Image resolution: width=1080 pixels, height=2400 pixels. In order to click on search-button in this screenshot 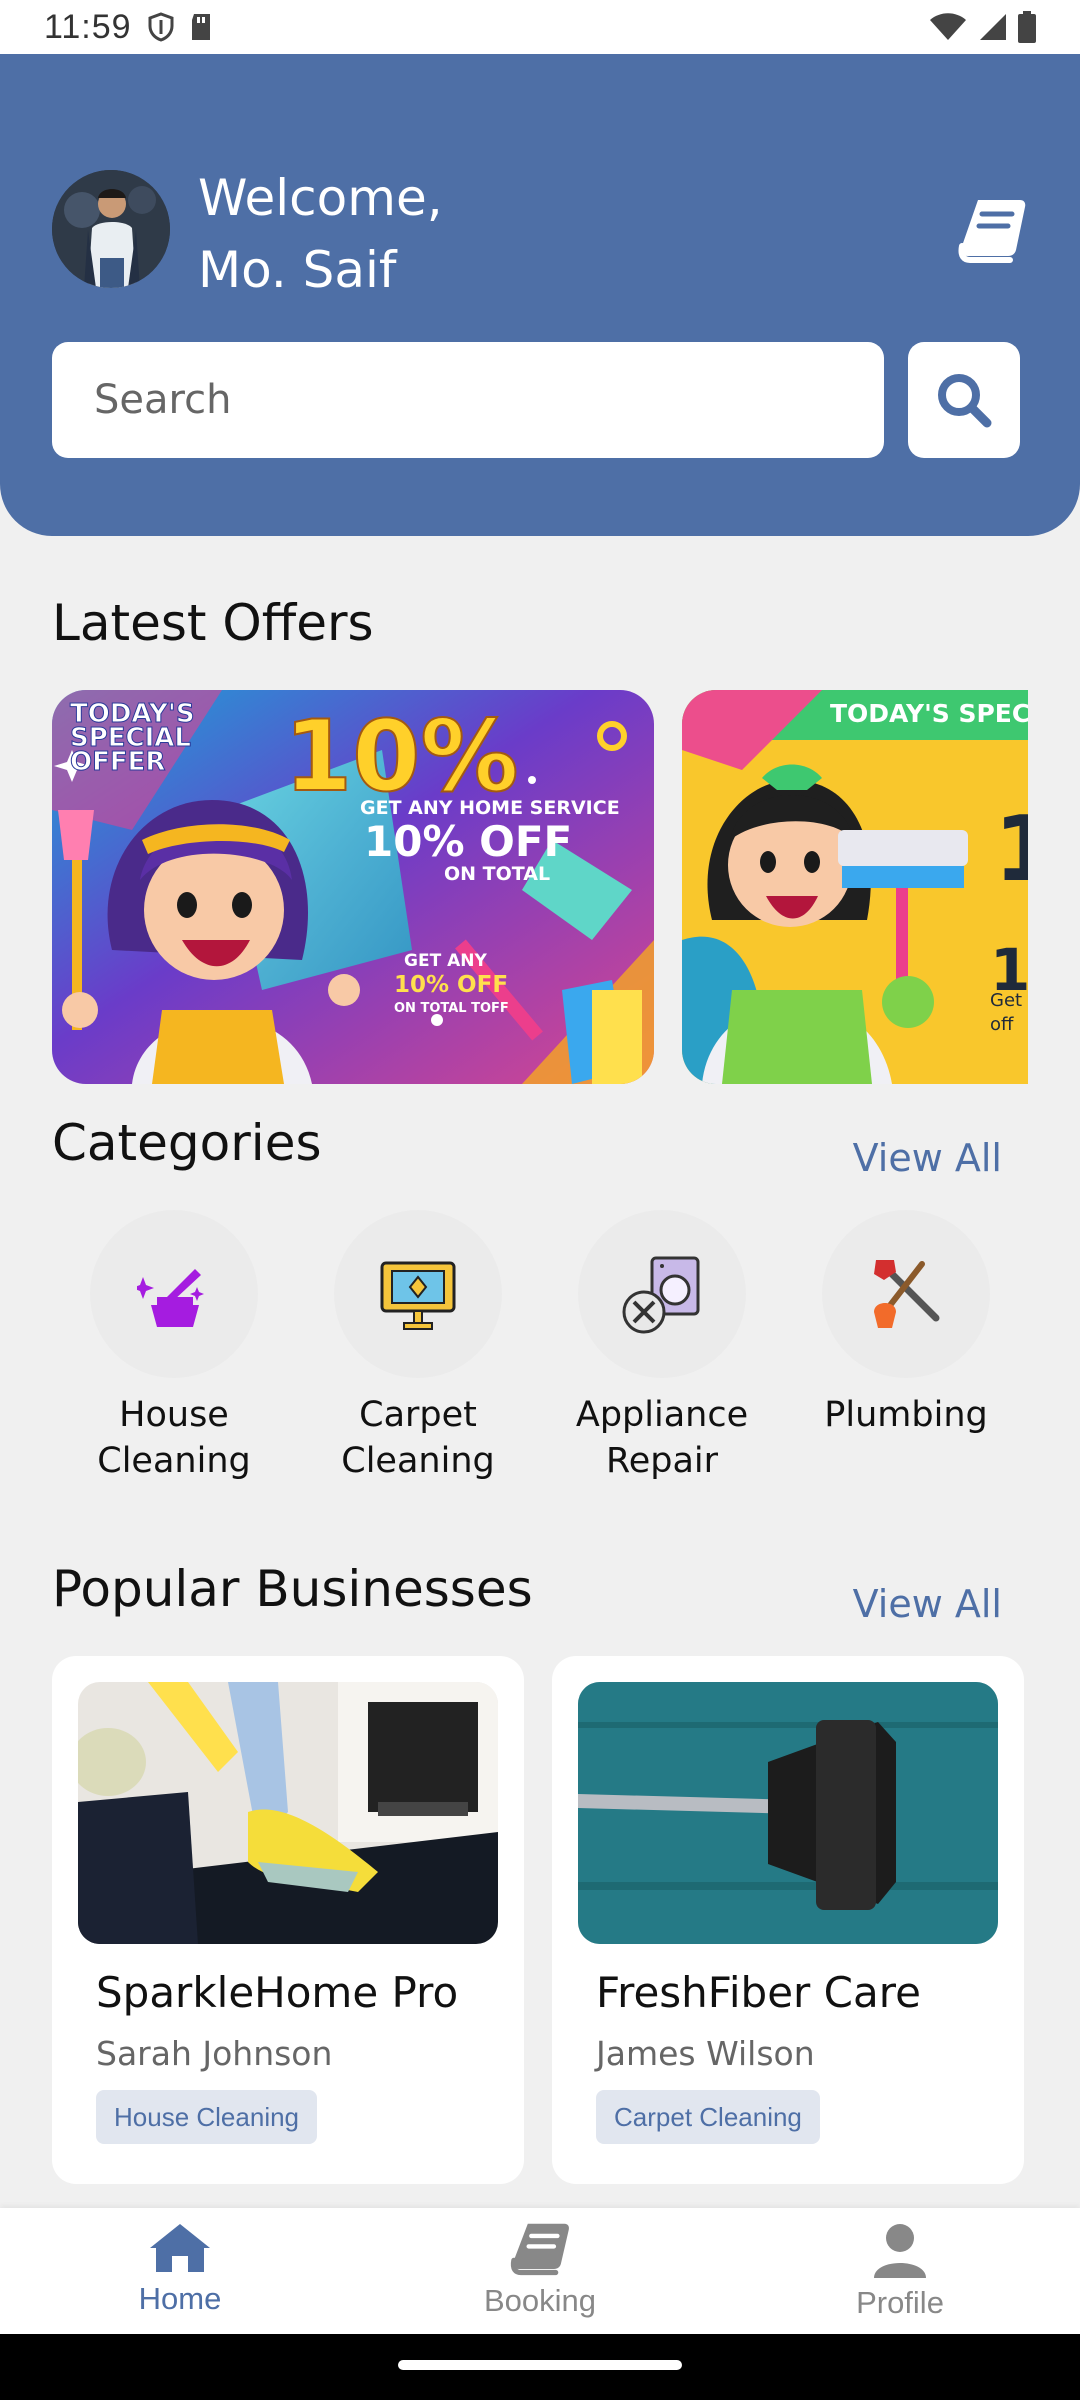, I will do `click(964, 400)`.